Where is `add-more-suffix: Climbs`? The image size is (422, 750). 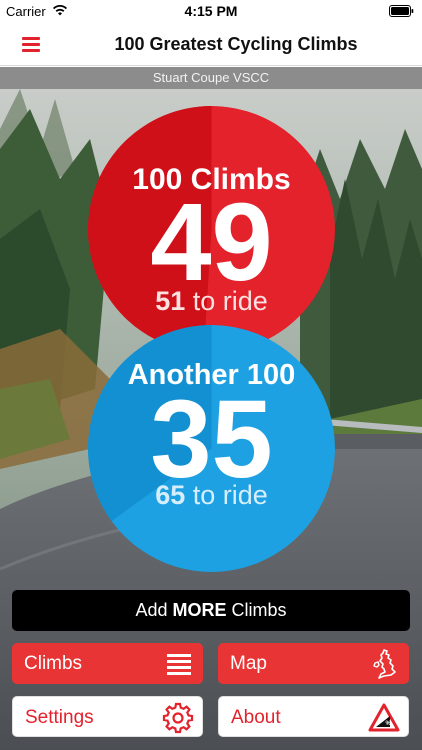
add-more-suffix: Climbs is located at coordinates (256, 610).